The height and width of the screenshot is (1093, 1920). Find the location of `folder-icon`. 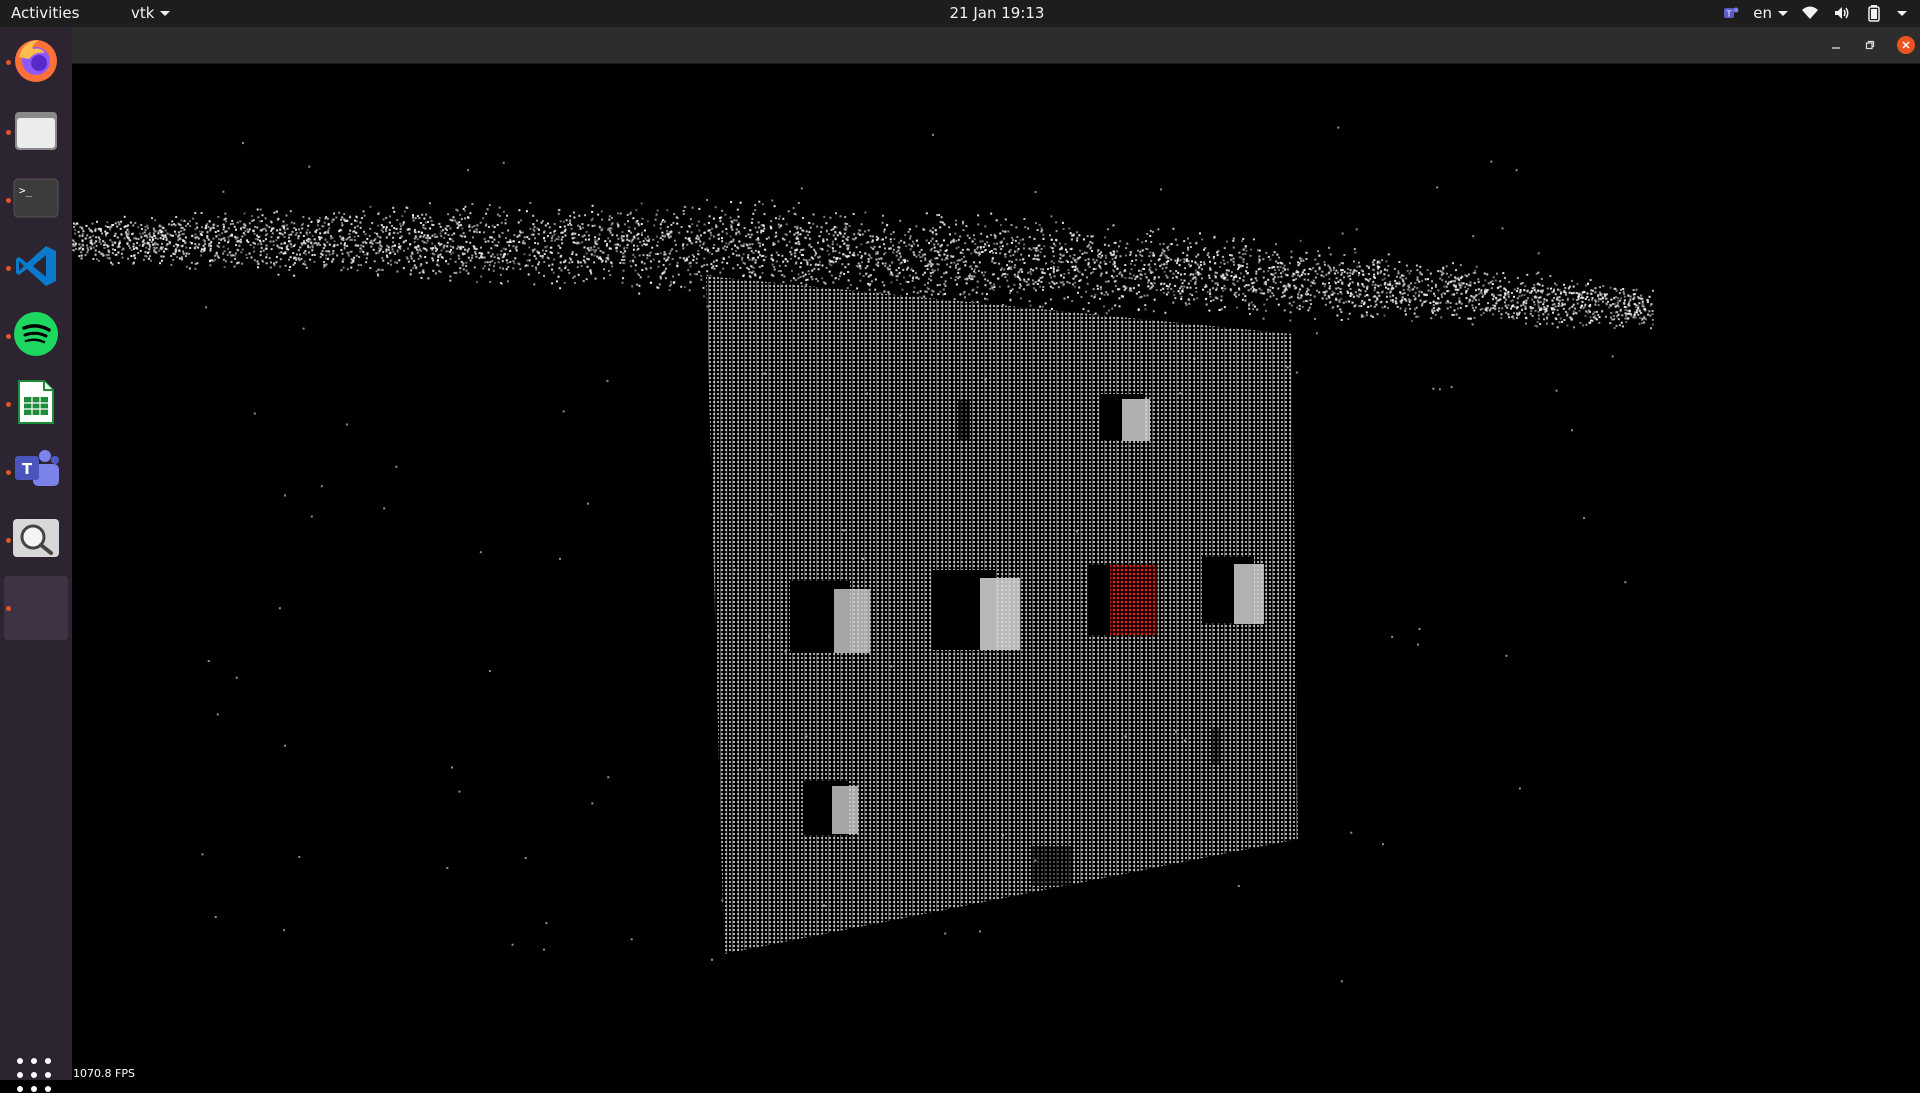

folder-icon is located at coordinates (36, 130).